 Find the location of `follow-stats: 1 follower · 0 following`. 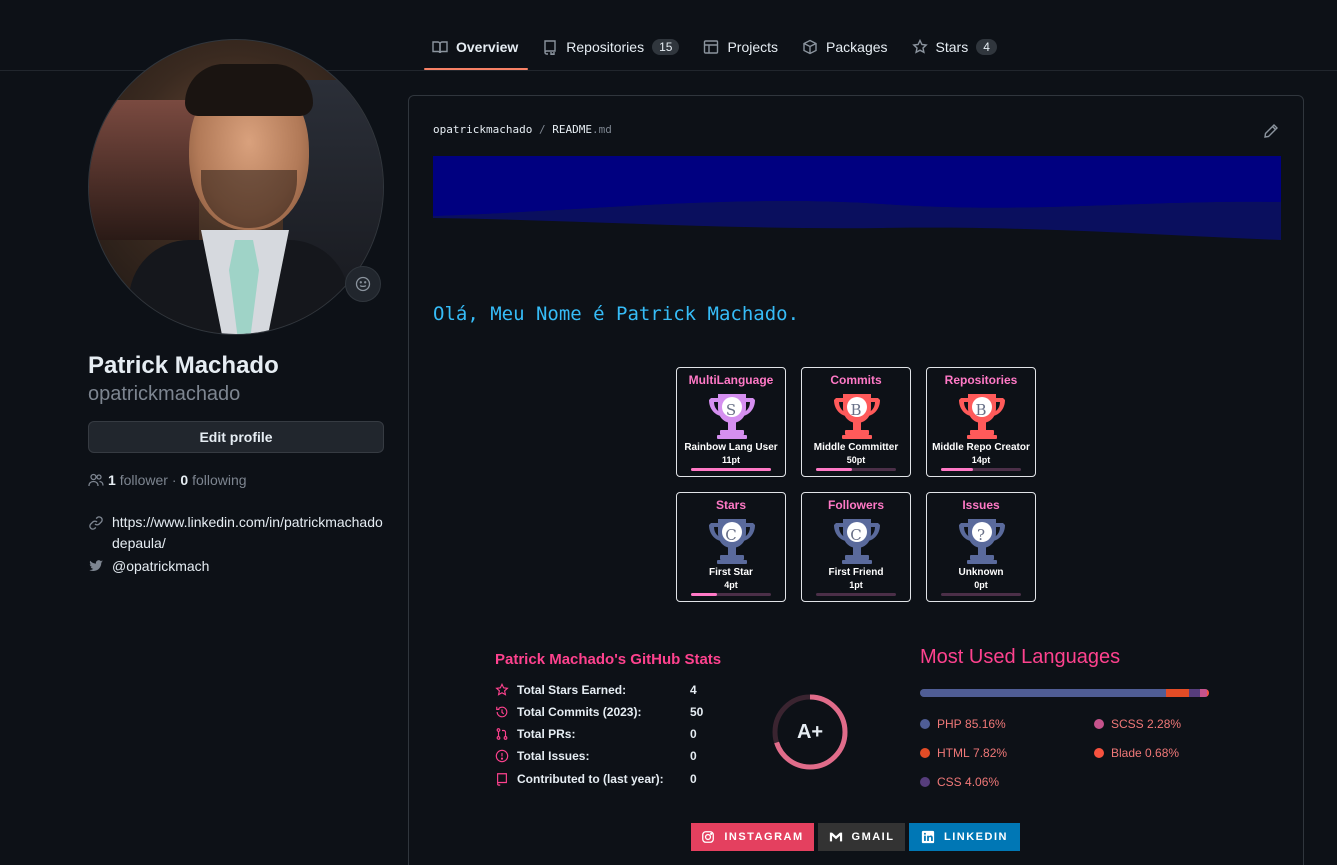

follow-stats: 1 follower · 0 following is located at coordinates (167, 480).